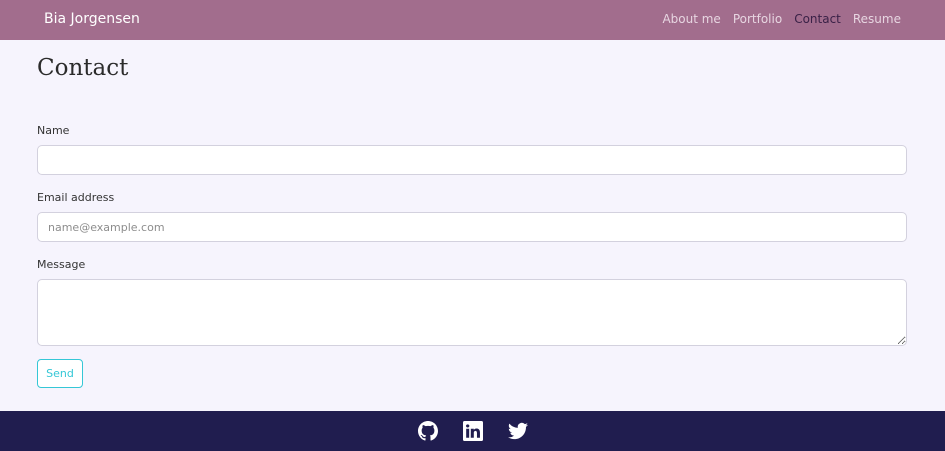 This screenshot has width=945, height=451. Describe the element at coordinates (691, 19) in the screenshot. I see `nav-link-about-me: About me` at that location.